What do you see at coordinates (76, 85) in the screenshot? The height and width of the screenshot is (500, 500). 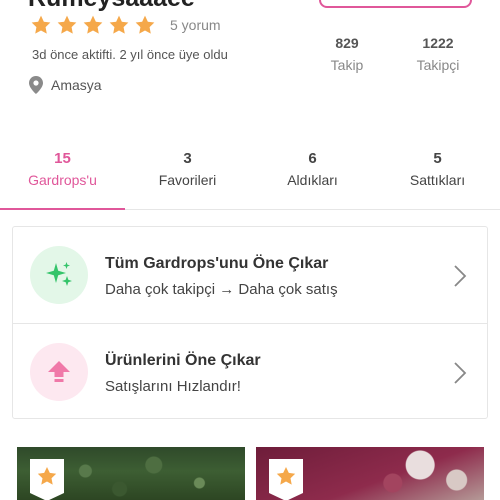 I see `location-label: Amasya` at bounding box center [76, 85].